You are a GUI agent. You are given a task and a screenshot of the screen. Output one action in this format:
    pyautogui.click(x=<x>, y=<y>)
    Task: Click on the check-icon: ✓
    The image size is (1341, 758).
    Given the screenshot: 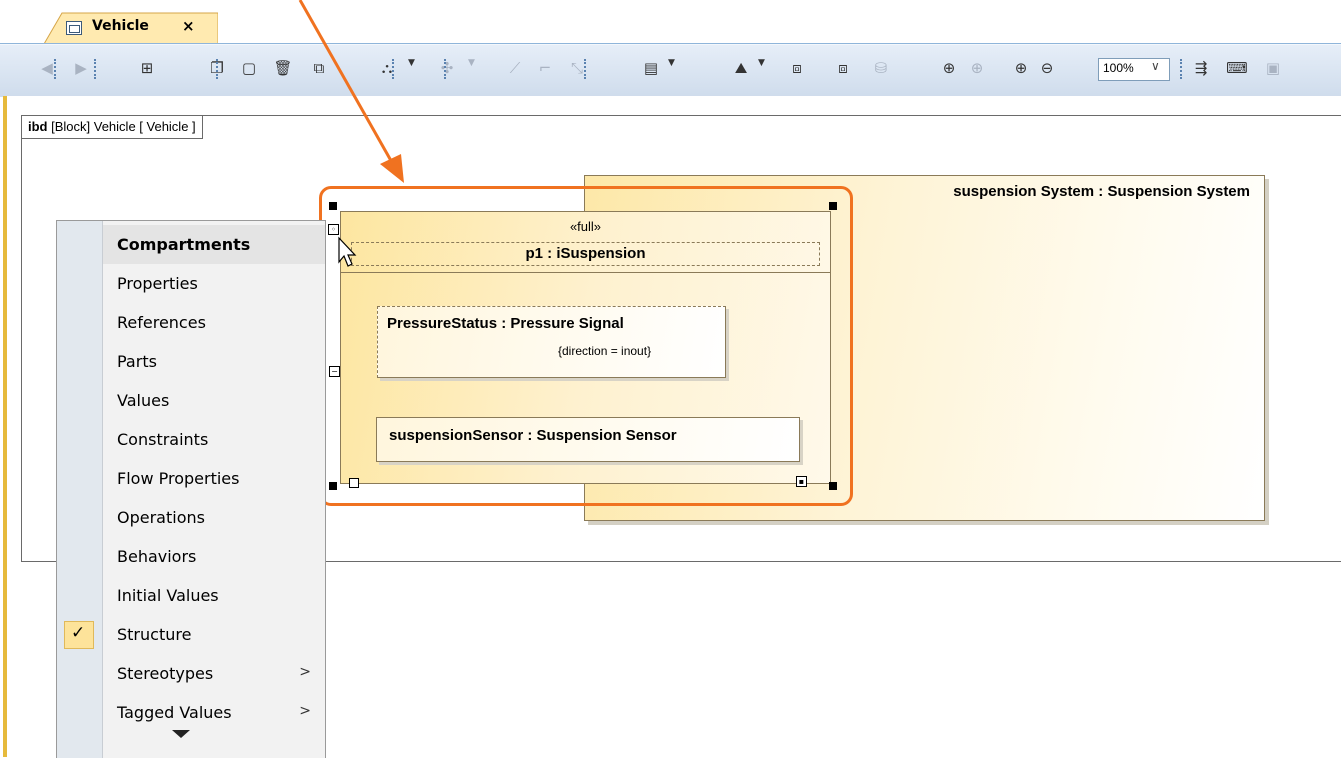 What is the action you would take?
    pyautogui.click(x=78, y=633)
    